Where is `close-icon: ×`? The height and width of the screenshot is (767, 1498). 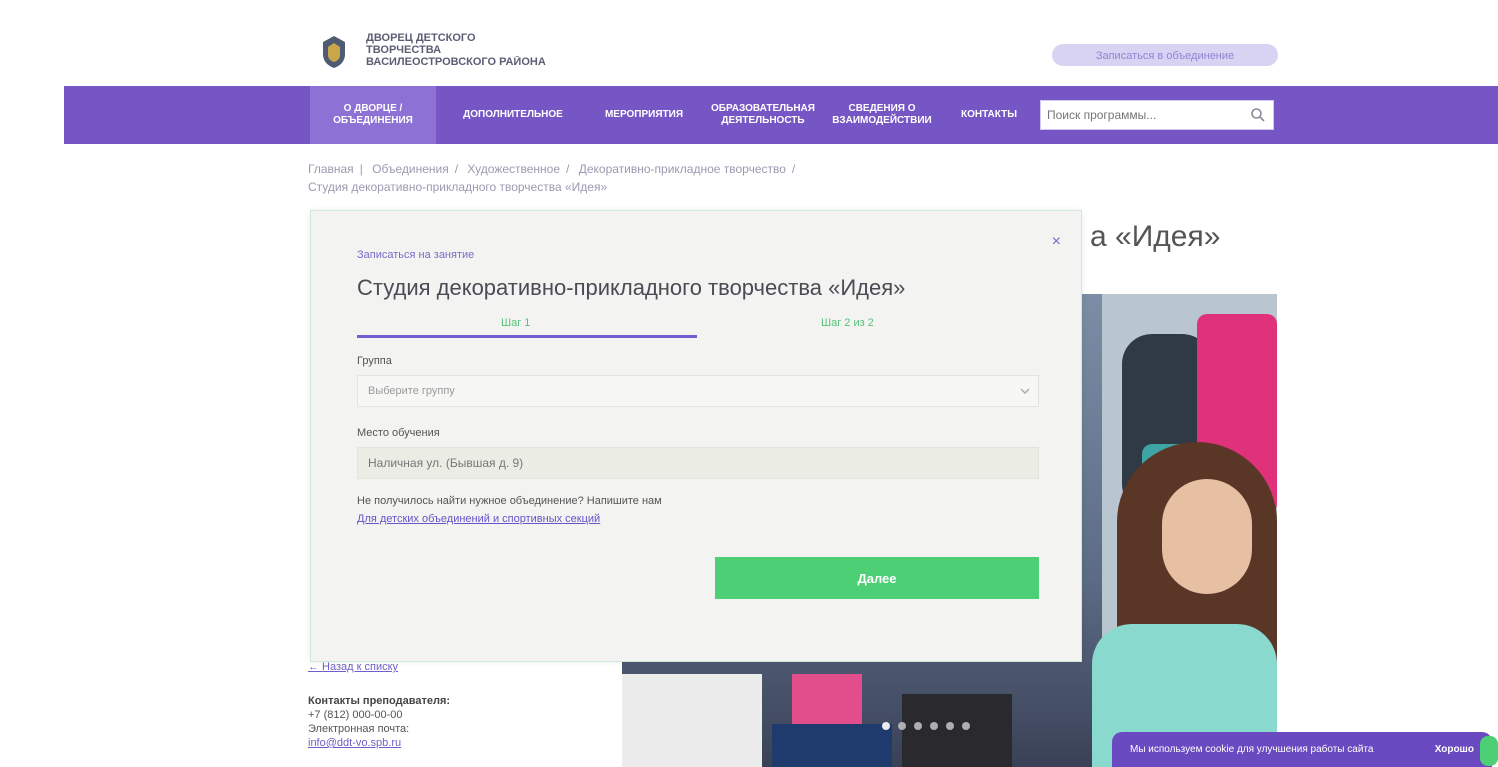
close-icon: × is located at coordinates (1056, 242).